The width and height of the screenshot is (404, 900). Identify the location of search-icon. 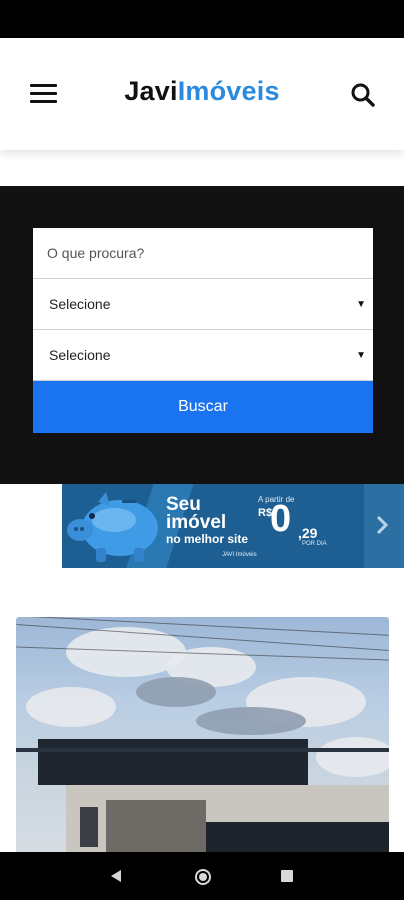
(363, 95).